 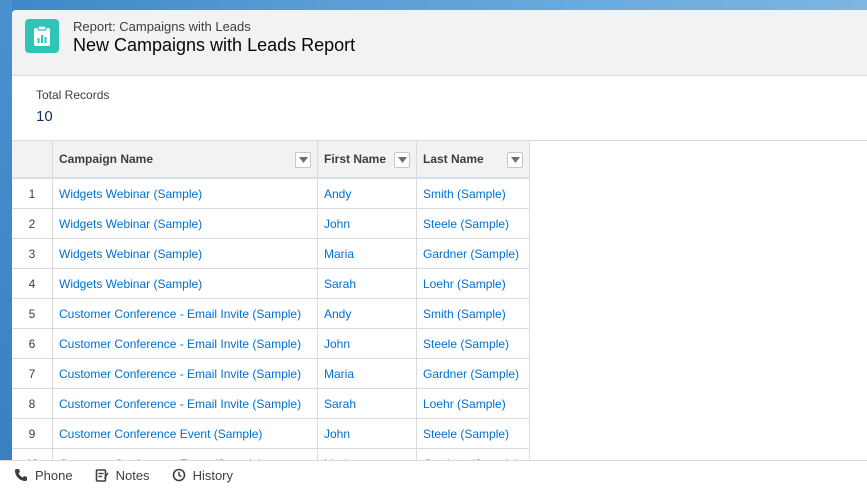 I want to click on record-summary: Total Records 10, so click(x=72, y=106).